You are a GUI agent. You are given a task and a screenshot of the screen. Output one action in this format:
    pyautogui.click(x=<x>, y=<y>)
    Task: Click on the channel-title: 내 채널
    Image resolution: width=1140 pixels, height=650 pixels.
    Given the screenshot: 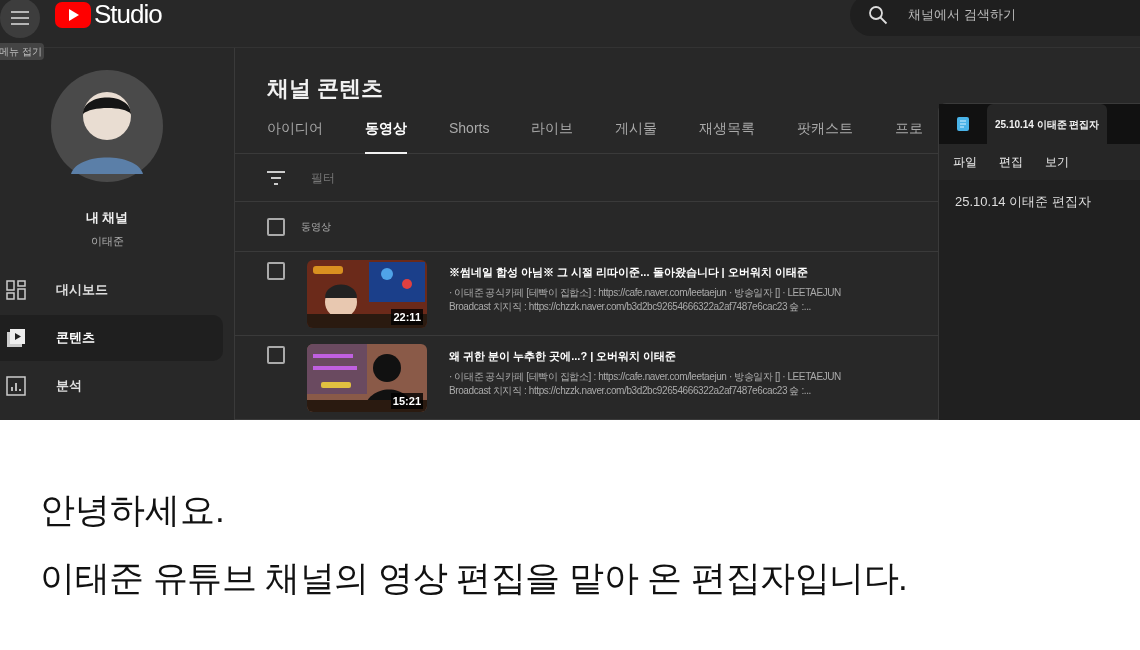 What is the action you would take?
    pyautogui.click(x=107, y=218)
    